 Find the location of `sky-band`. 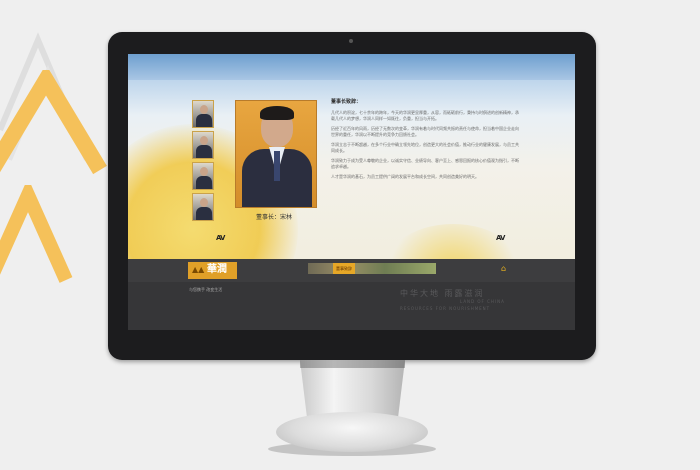

sky-band is located at coordinates (351, 67).